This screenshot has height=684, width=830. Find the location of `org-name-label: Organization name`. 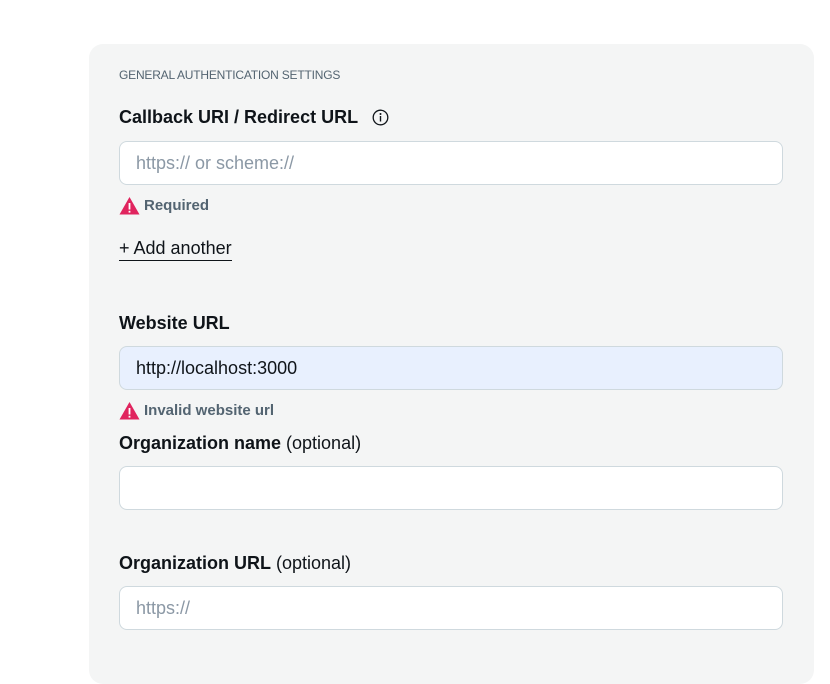

org-name-label: Organization name is located at coordinates (200, 443).